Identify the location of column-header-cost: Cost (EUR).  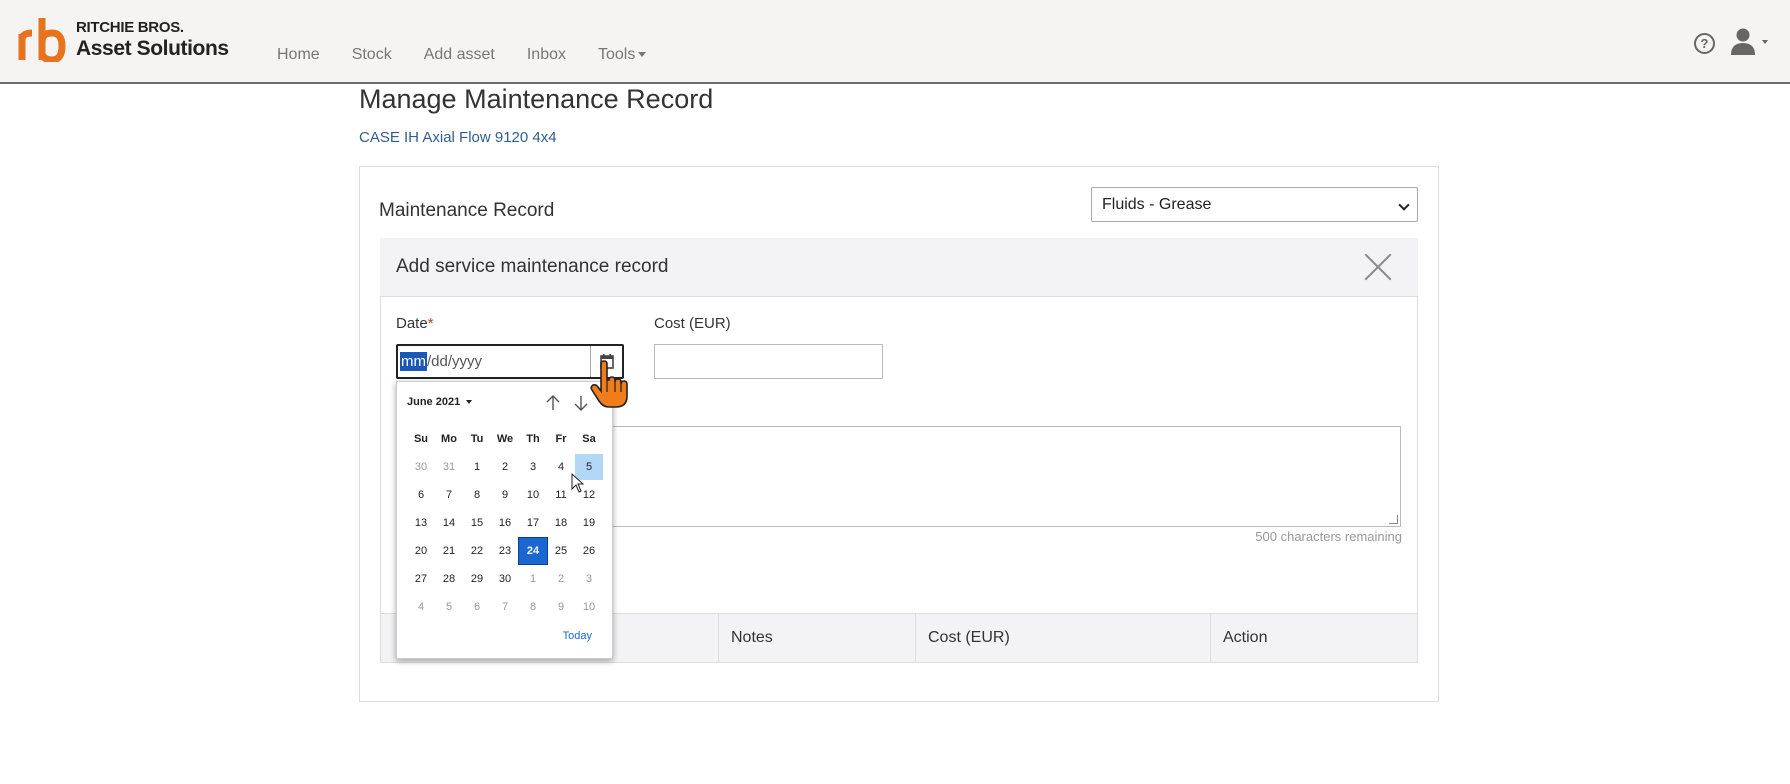
(1062, 638).